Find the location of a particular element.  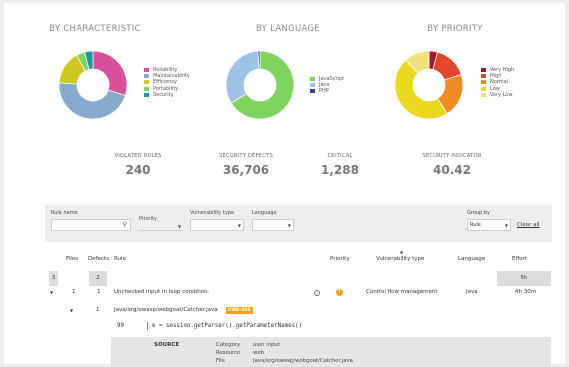

vulnerability-type-select: ▼ is located at coordinates (217, 225).